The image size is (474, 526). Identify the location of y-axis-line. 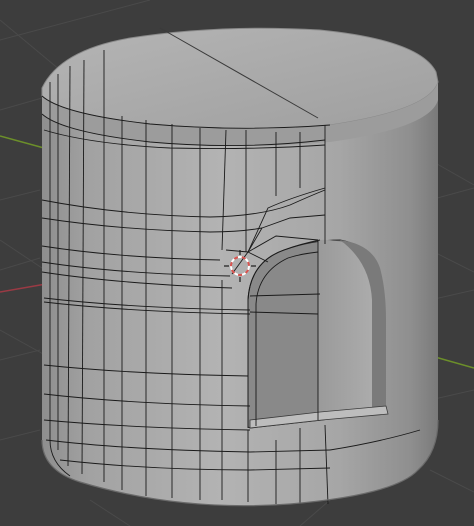
(22, 142).